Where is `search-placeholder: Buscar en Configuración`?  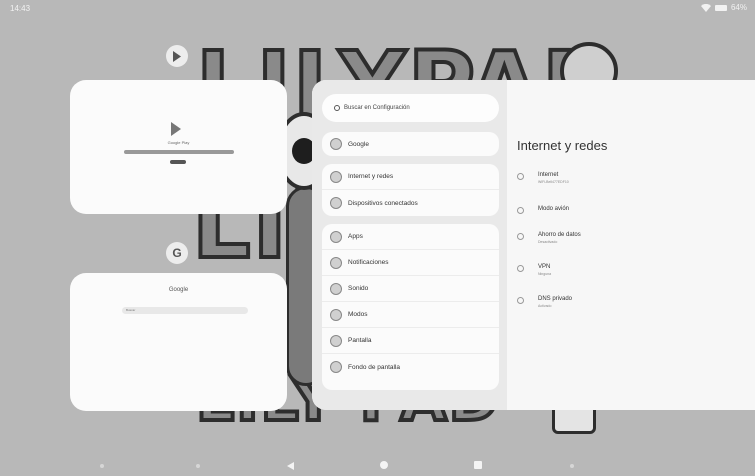 search-placeholder: Buscar en Configuración is located at coordinates (377, 108).